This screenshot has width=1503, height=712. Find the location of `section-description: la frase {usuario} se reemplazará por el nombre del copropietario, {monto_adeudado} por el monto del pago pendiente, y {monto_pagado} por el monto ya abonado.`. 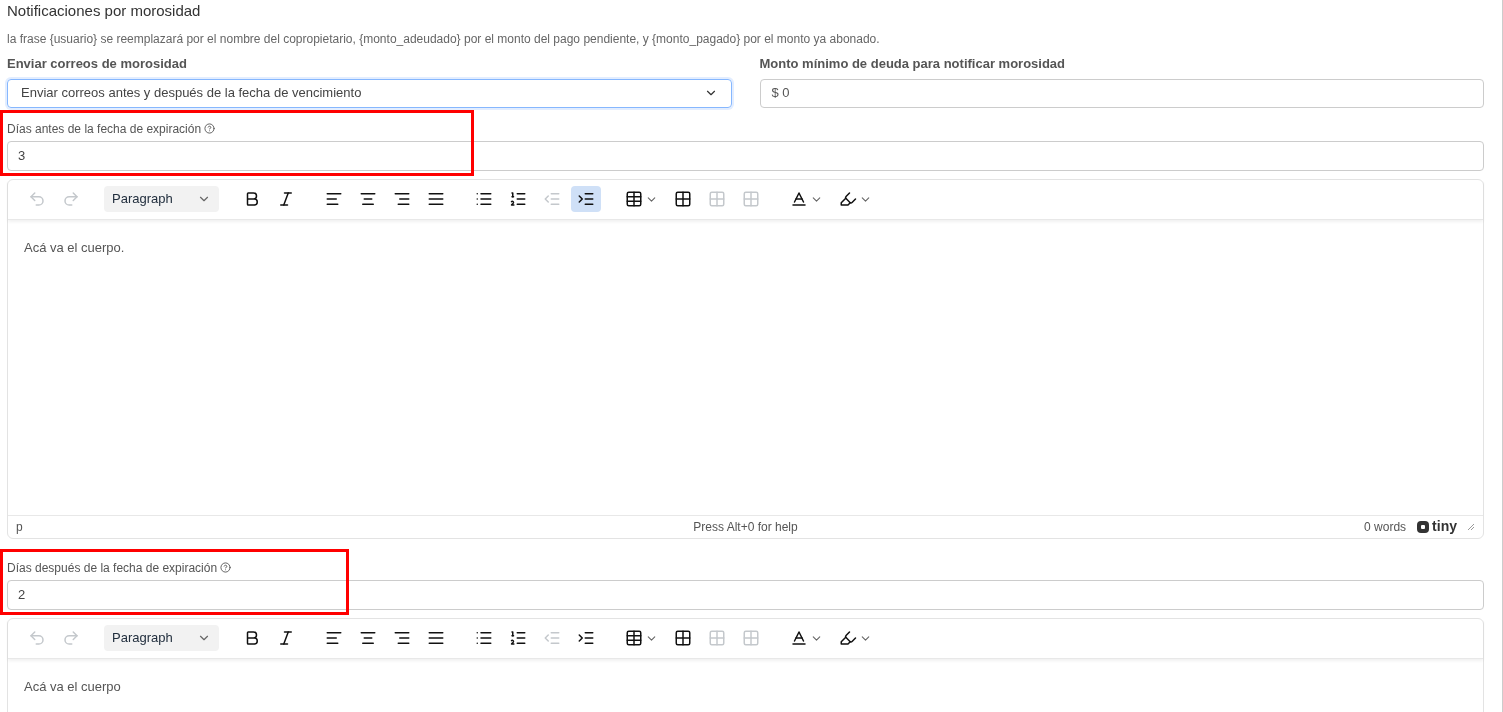

section-description: la frase {usuario} se reemplazará por el nombre del copropietario, {monto_adeudado} por el monto del pago pendiente, y {monto_pagado} por el monto ya abonado. is located at coordinates (444, 39).